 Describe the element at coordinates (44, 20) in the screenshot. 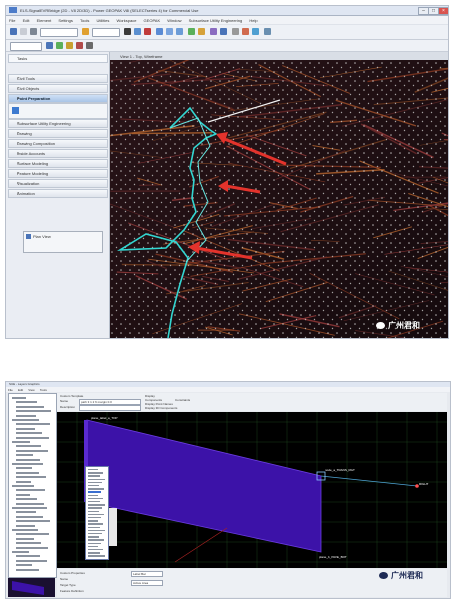

I see `menu-element: Element` at that location.